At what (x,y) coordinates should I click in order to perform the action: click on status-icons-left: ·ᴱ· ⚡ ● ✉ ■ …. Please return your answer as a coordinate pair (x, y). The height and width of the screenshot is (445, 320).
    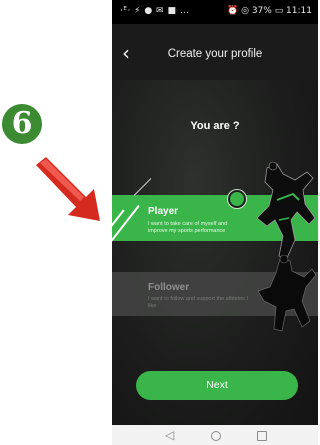
    Looking at the image, I should click on (155, 11).